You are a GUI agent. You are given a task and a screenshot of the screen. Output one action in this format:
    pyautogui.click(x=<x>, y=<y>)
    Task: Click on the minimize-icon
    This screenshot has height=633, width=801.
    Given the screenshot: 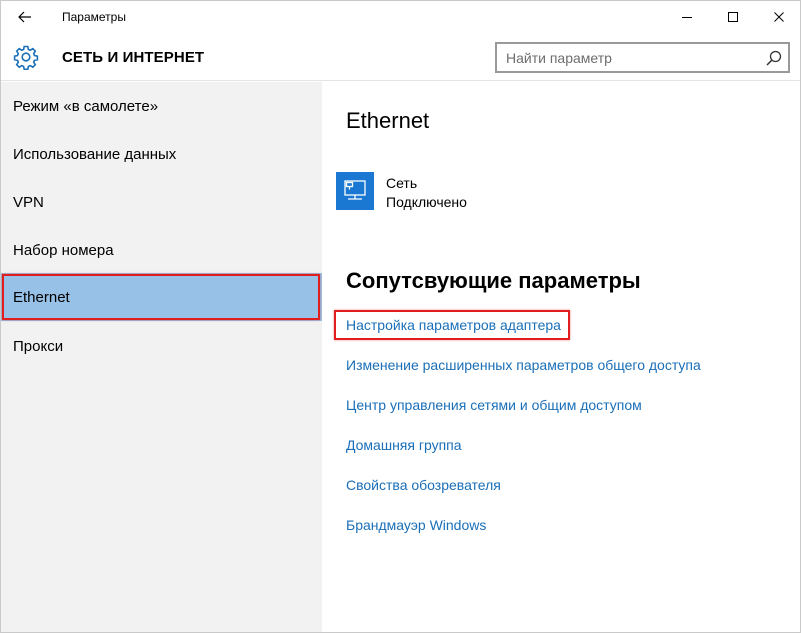 What is the action you would take?
    pyautogui.click(x=687, y=17)
    